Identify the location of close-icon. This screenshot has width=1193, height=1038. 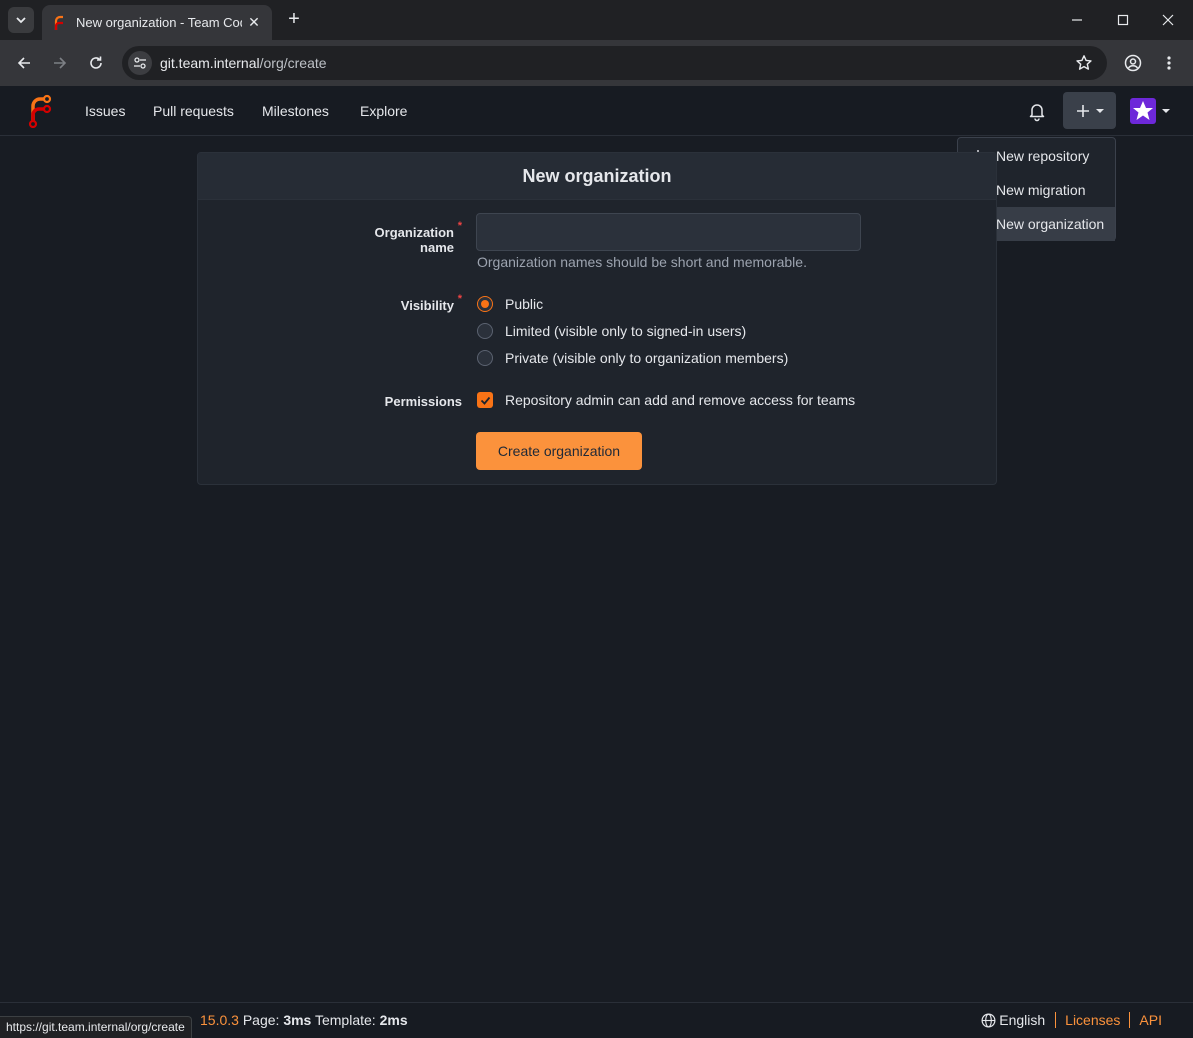
(1168, 20).